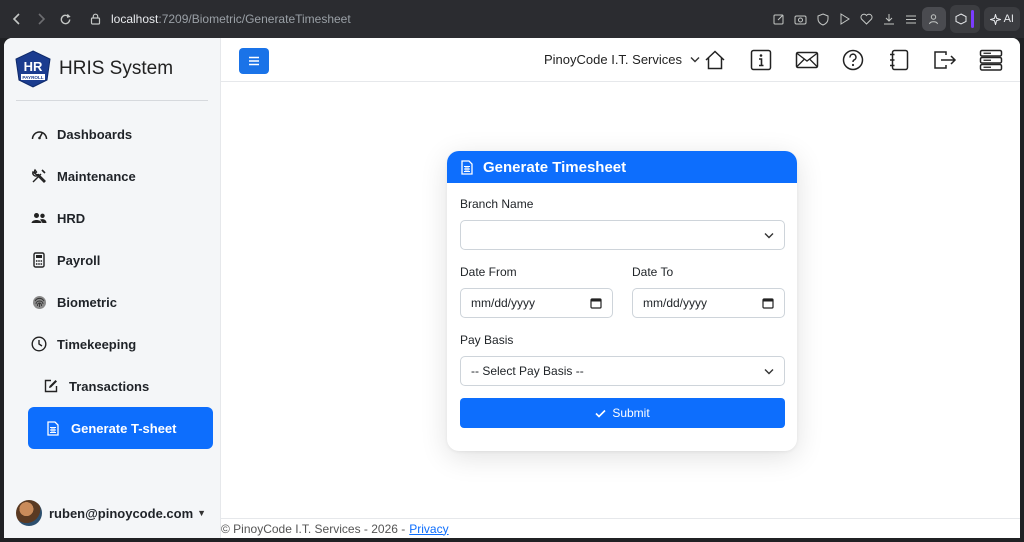  Describe the element at coordinates (97, 344) in the screenshot. I see `sidebar-item-label: Timekeeping` at that location.